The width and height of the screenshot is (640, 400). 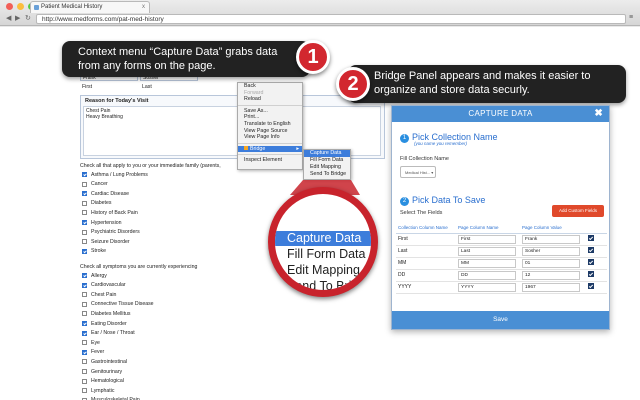 I want to click on table-cell: DD, so click(x=488, y=275).